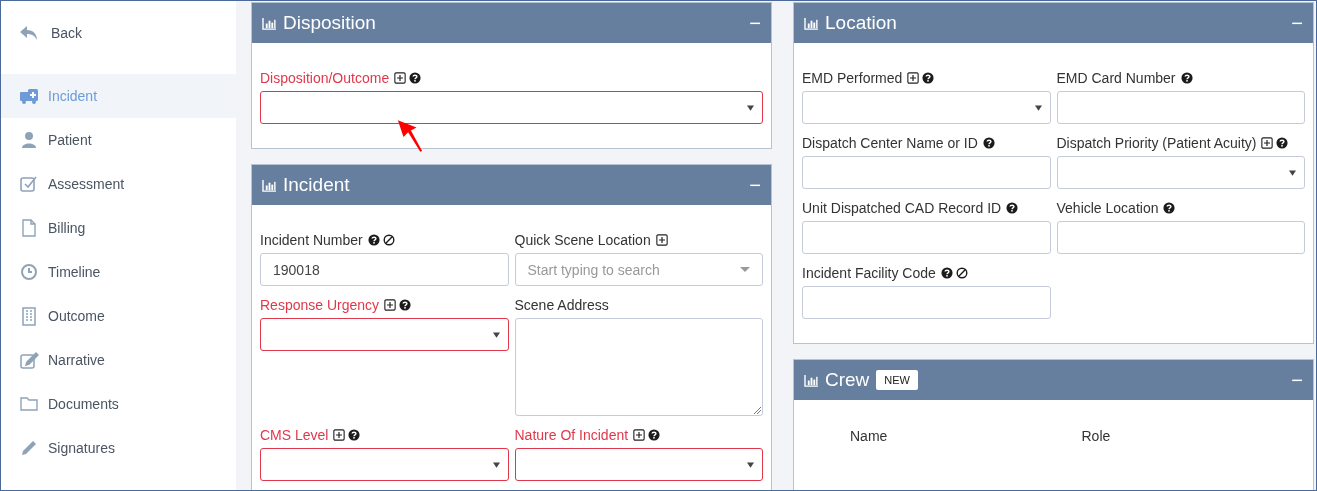 The height and width of the screenshot is (491, 1317). I want to click on edit-icon, so click(29, 360).